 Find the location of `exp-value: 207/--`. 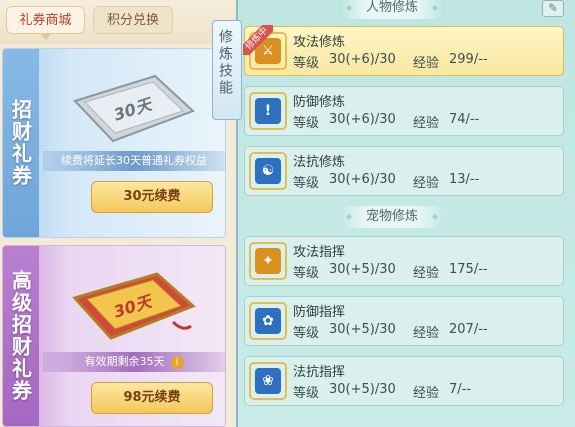

exp-value: 207/-- is located at coordinates (468, 329).